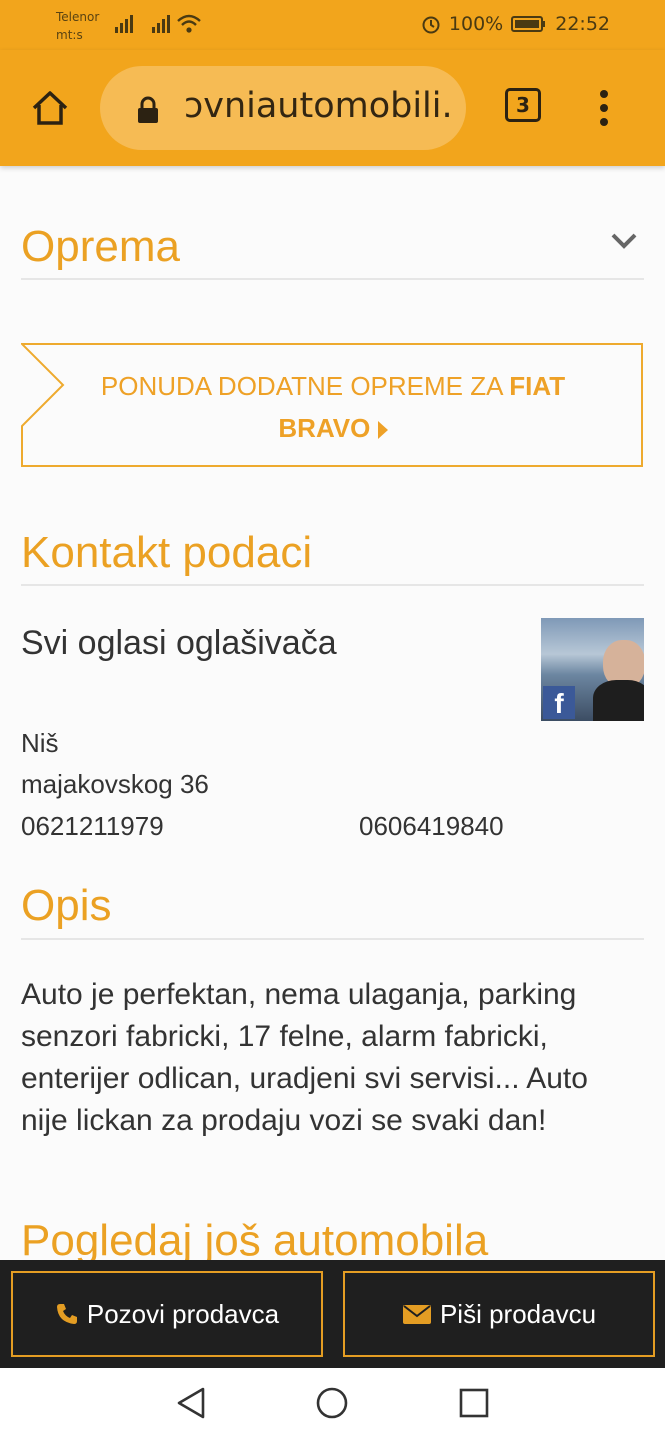  Describe the element at coordinates (431, 826) in the screenshot. I see `phone-link-2: 0606419840` at that location.